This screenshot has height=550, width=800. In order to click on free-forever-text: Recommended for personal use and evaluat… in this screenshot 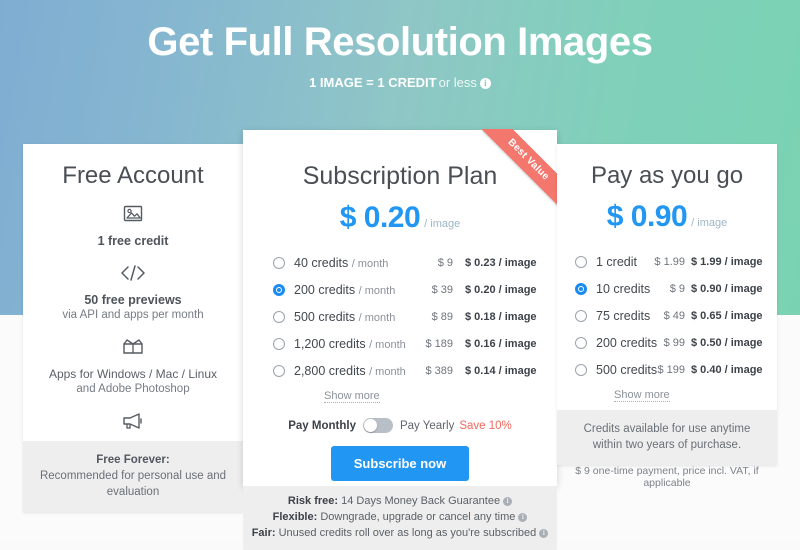, I will do `click(133, 484)`.